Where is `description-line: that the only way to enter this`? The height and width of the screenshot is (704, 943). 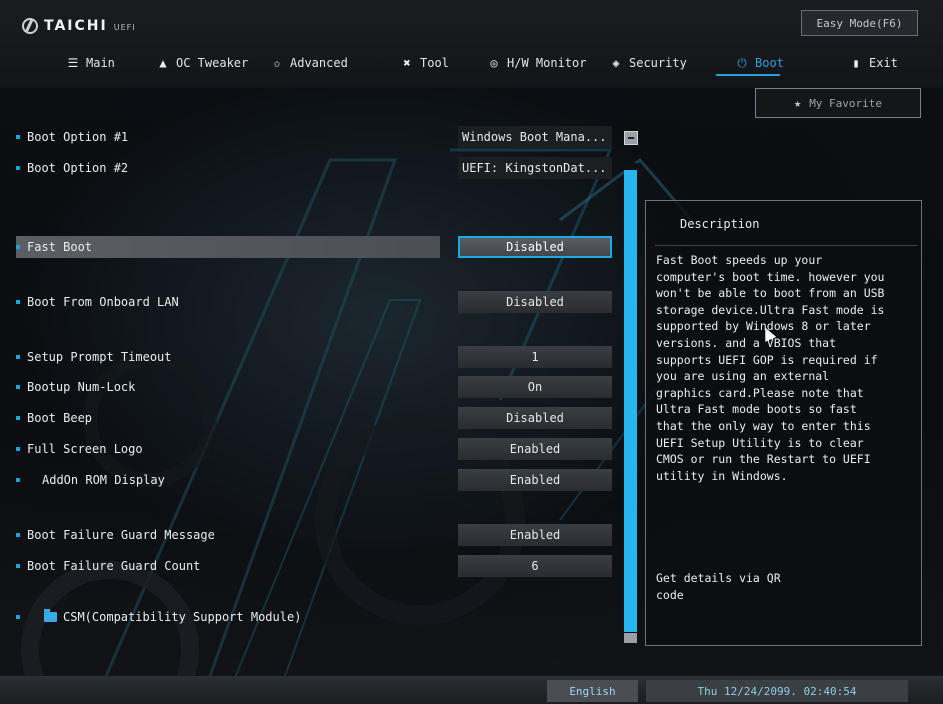
description-line: that the only way to enter this is located at coordinates (763, 425).